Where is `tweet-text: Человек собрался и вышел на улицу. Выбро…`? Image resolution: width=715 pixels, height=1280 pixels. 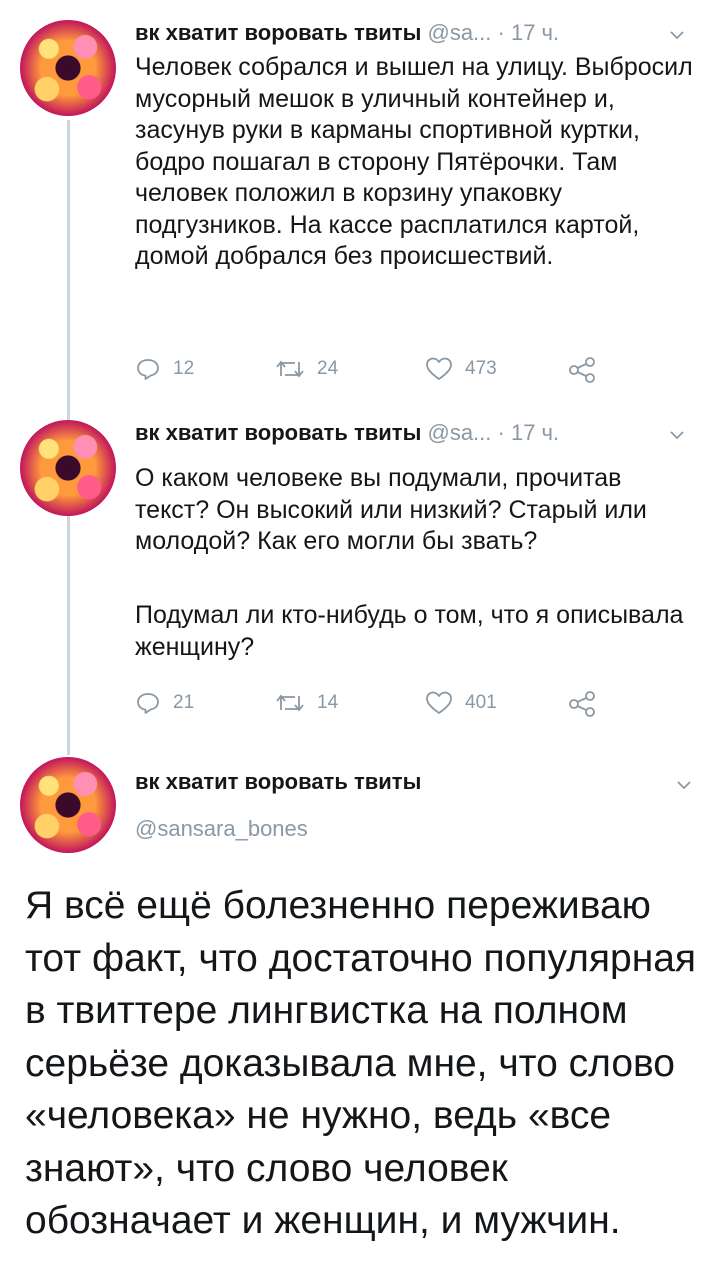 tweet-text: Человек собрался и вышел на улицу. Выбро… is located at coordinates (414, 161).